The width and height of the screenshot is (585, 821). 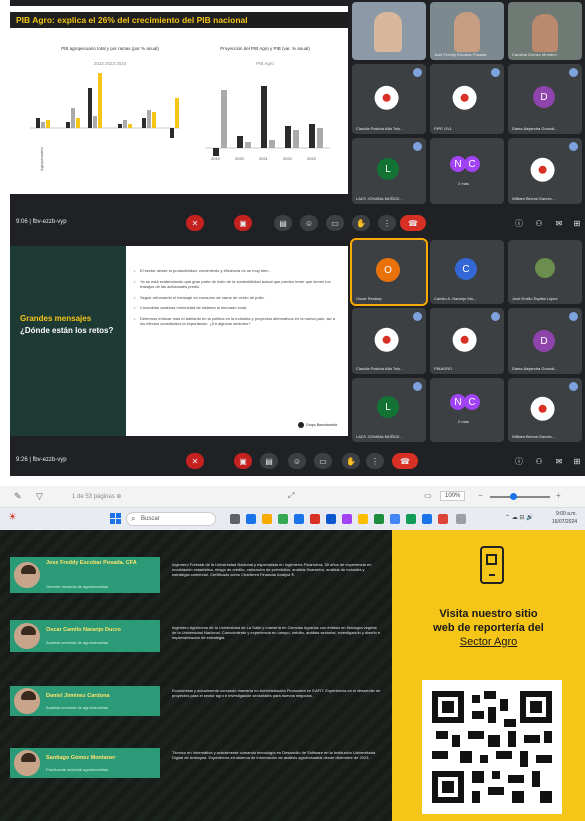 I want to click on participant-tile: José Emilio Espitia López, so click(x=545, y=272).